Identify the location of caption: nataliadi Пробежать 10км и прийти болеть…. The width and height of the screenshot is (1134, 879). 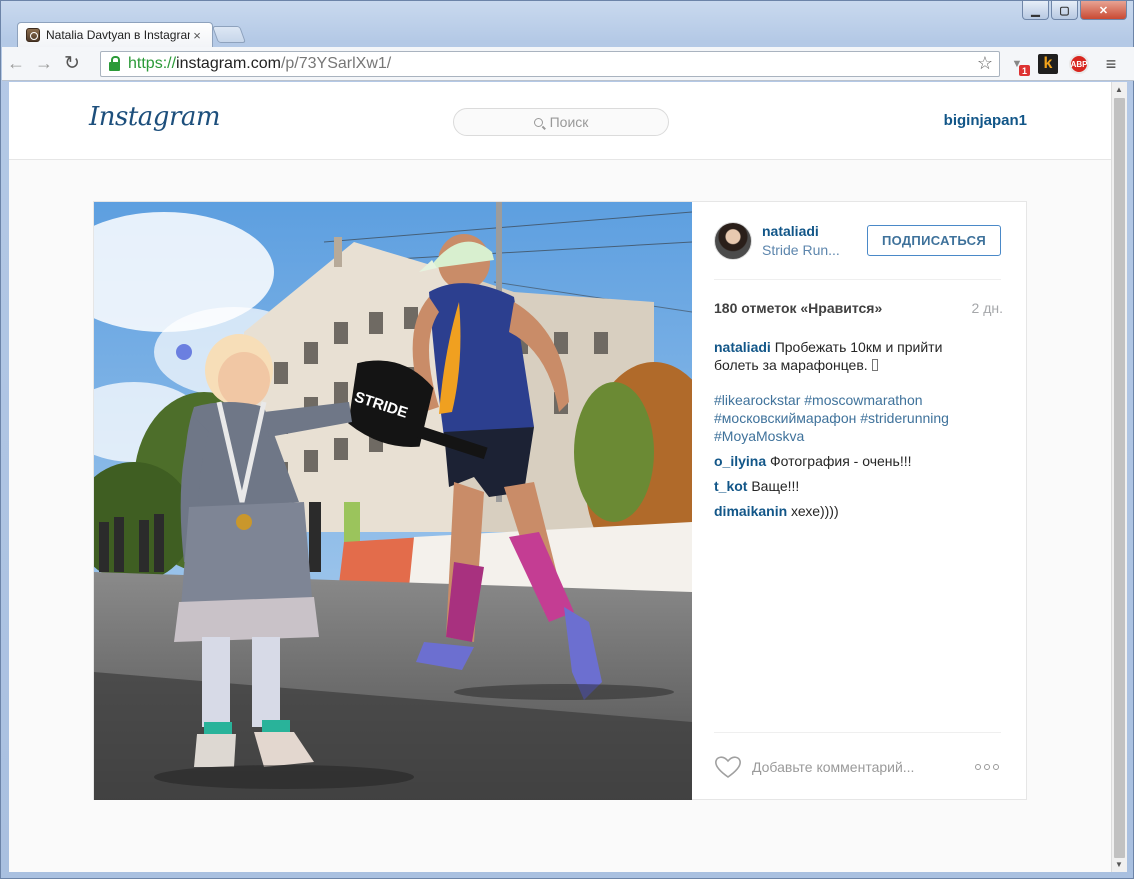
(849, 356).